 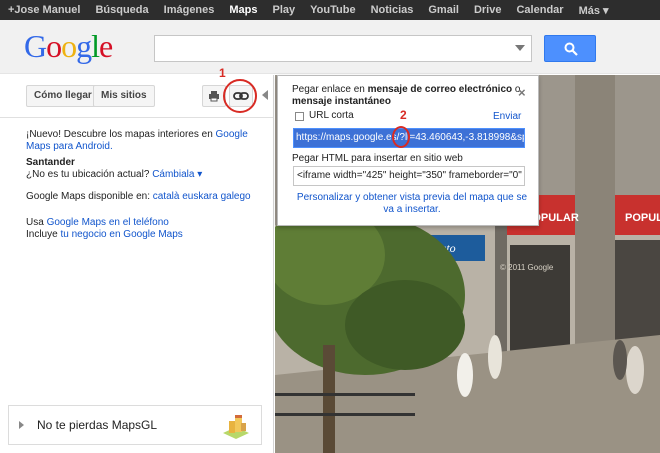 I want to click on maps-phone-link: Google Maps en el teléfono, so click(x=108, y=222).